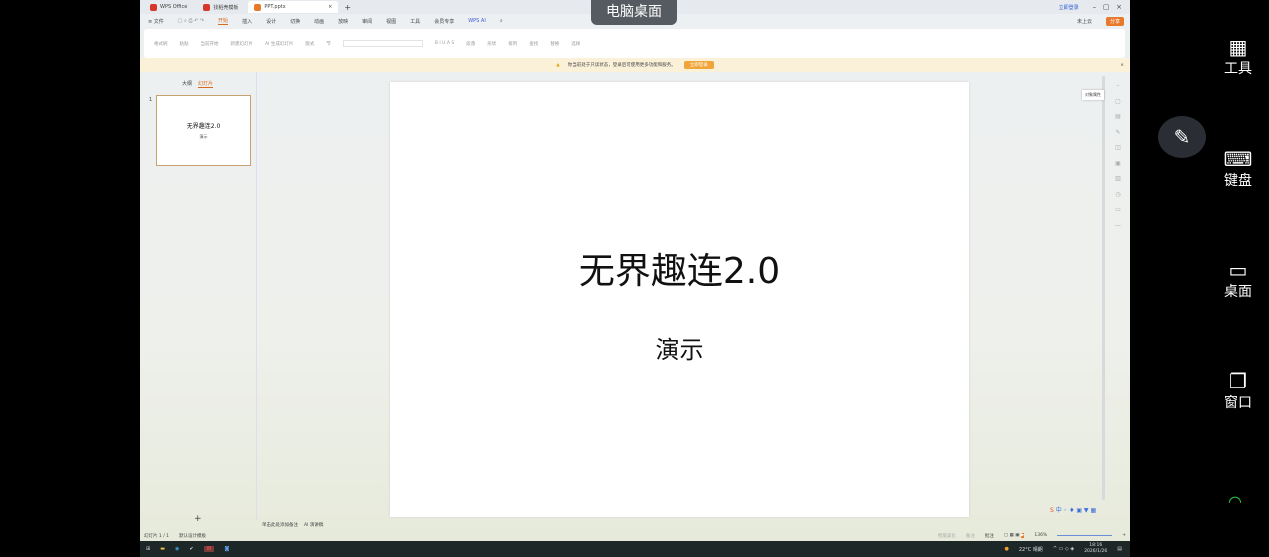  Describe the element at coordinates (444, 43) in the screenshot. I see `font-style-buttons: B I U A S` at that location.